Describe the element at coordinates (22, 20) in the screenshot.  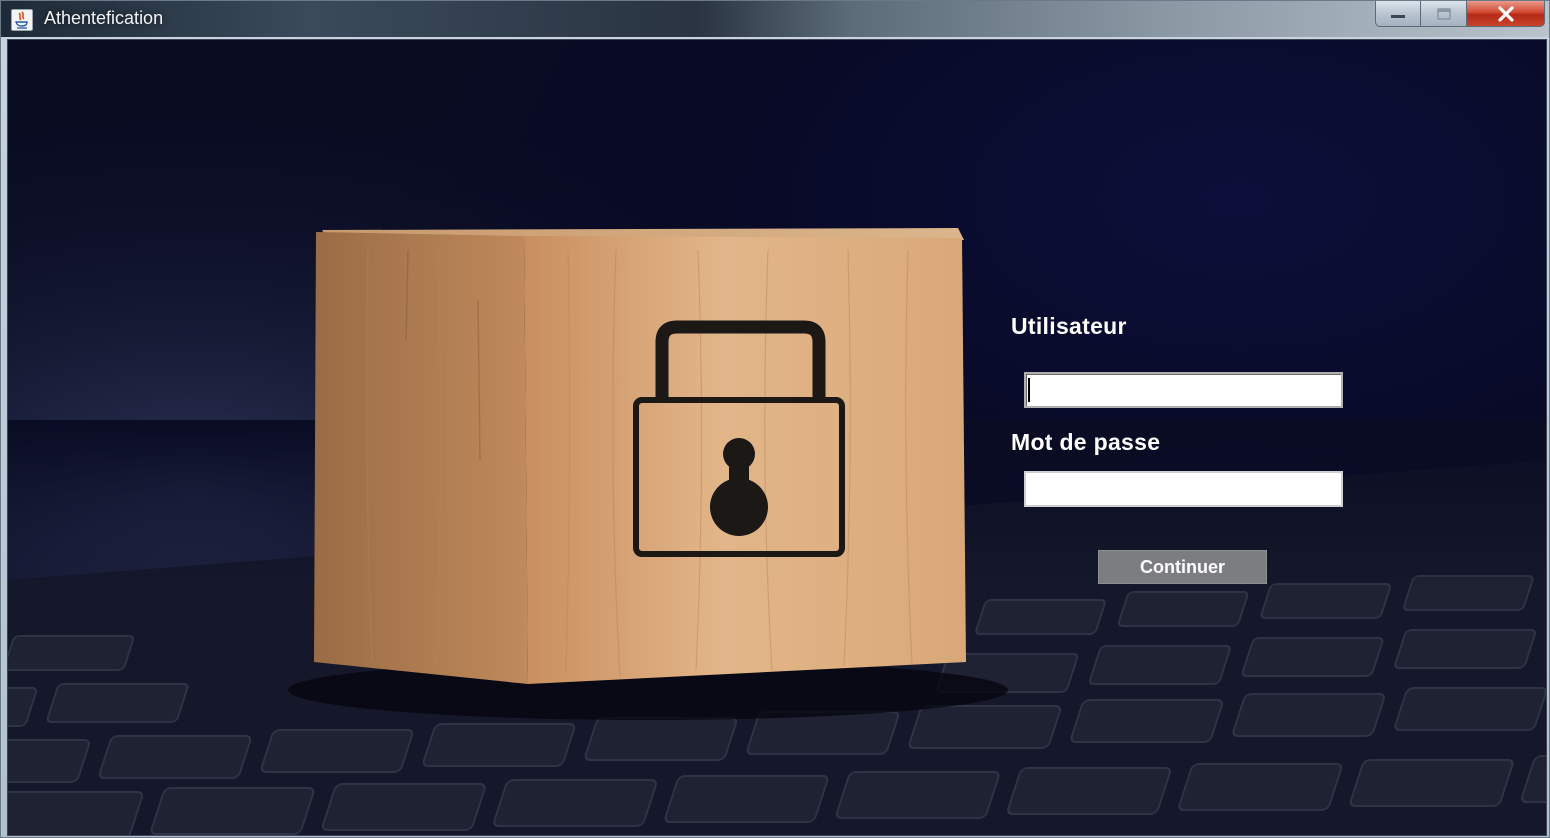
I see `java-app-icon` at that location.